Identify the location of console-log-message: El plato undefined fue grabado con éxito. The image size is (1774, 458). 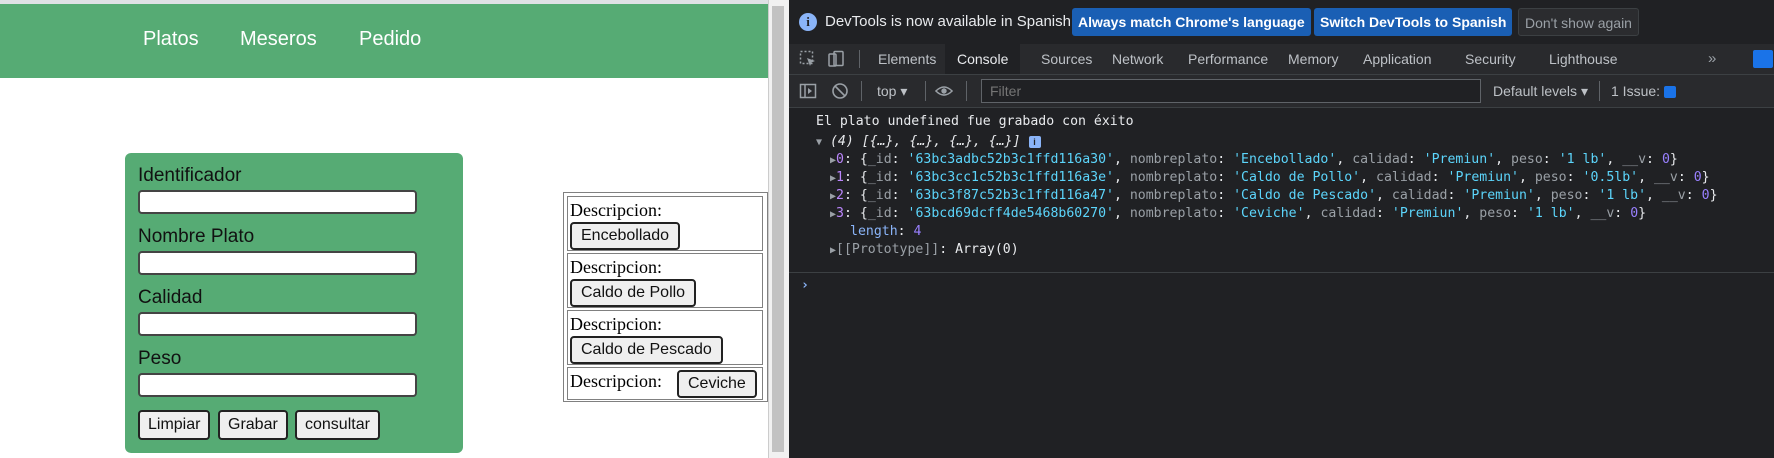
(975, 121).